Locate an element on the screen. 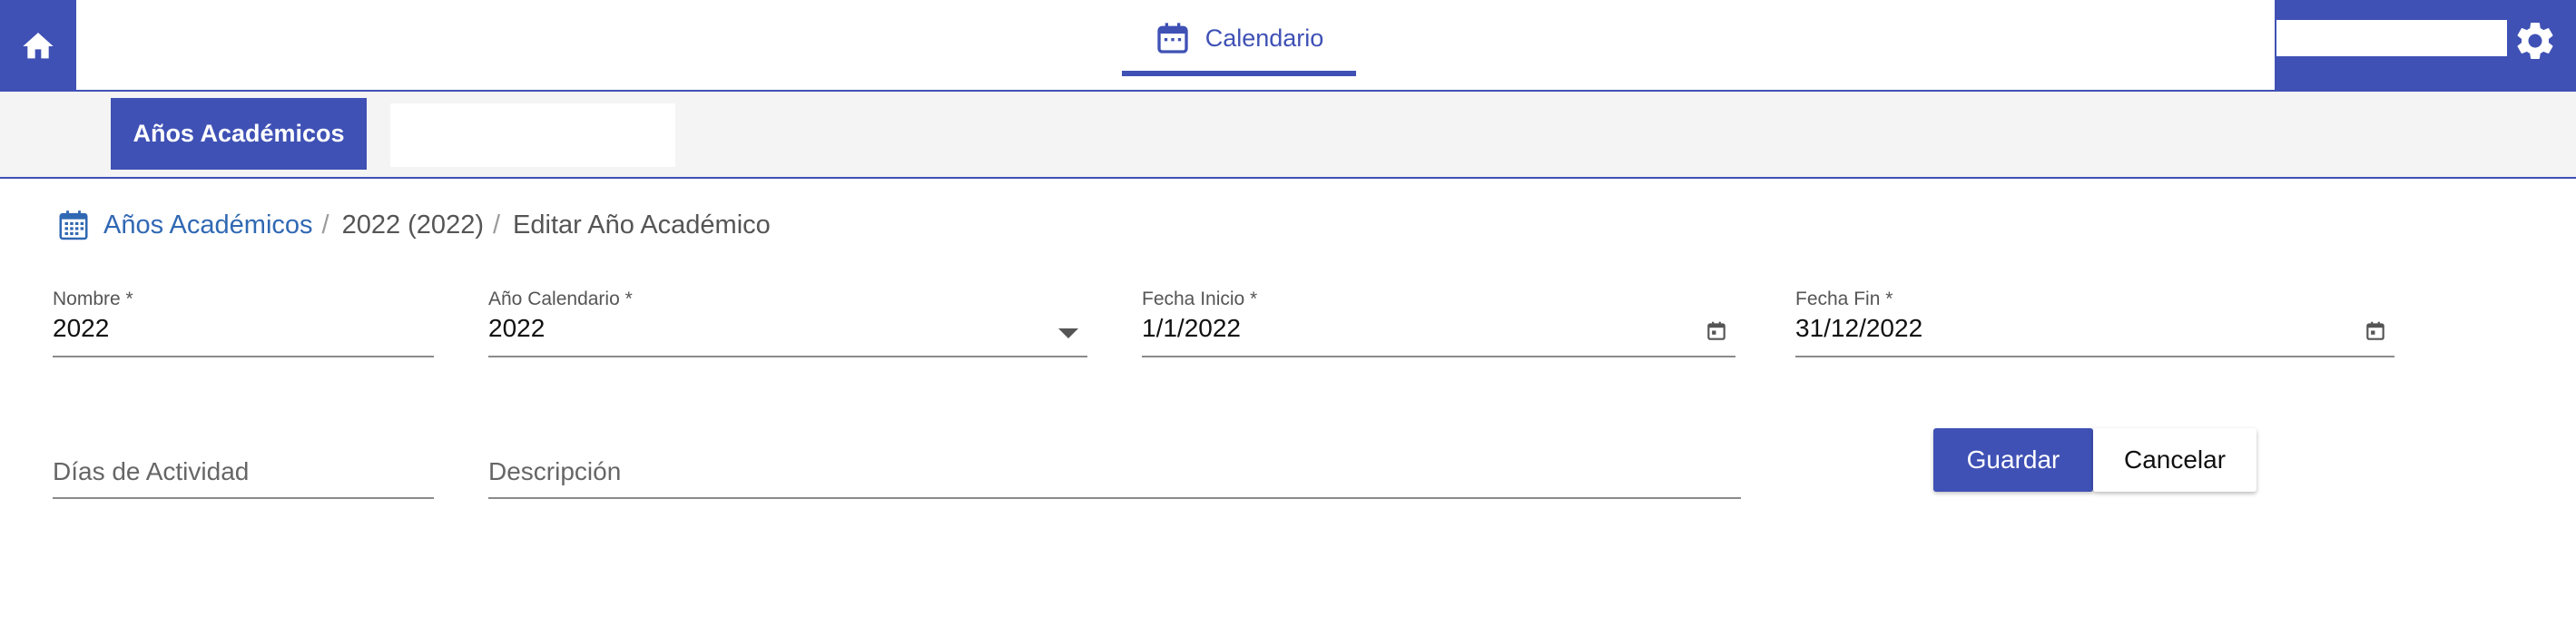 This screenshot has height=626, width=2576. descripcion-field: Descripción is located at coordinates (1114, 472).